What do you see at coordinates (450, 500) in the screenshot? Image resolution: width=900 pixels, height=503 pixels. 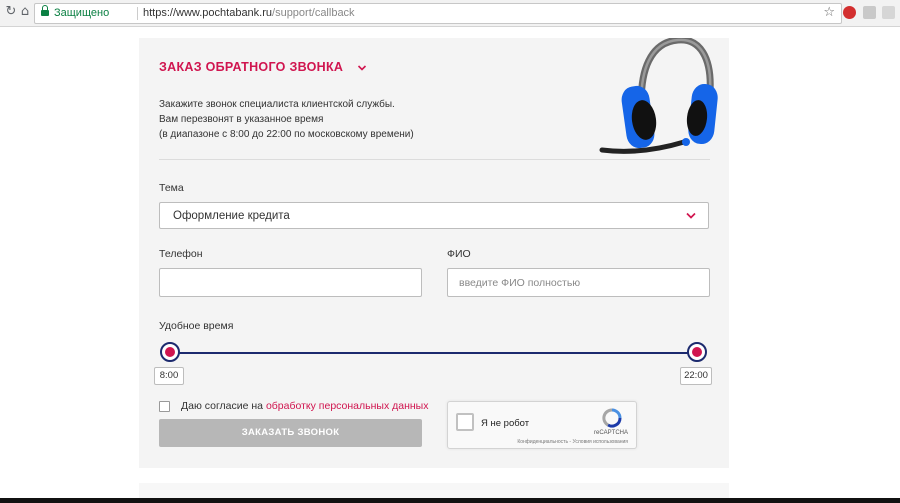 I see `os-taskbar` at bounding box center [450, 500].